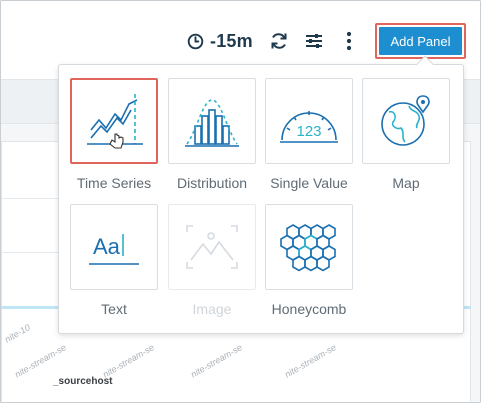 The image size is (481, 403). What do you see at coordinates (231, 40) in the screenshot?
I see `time-range-label: -15m` at bounding box center [231, 40].